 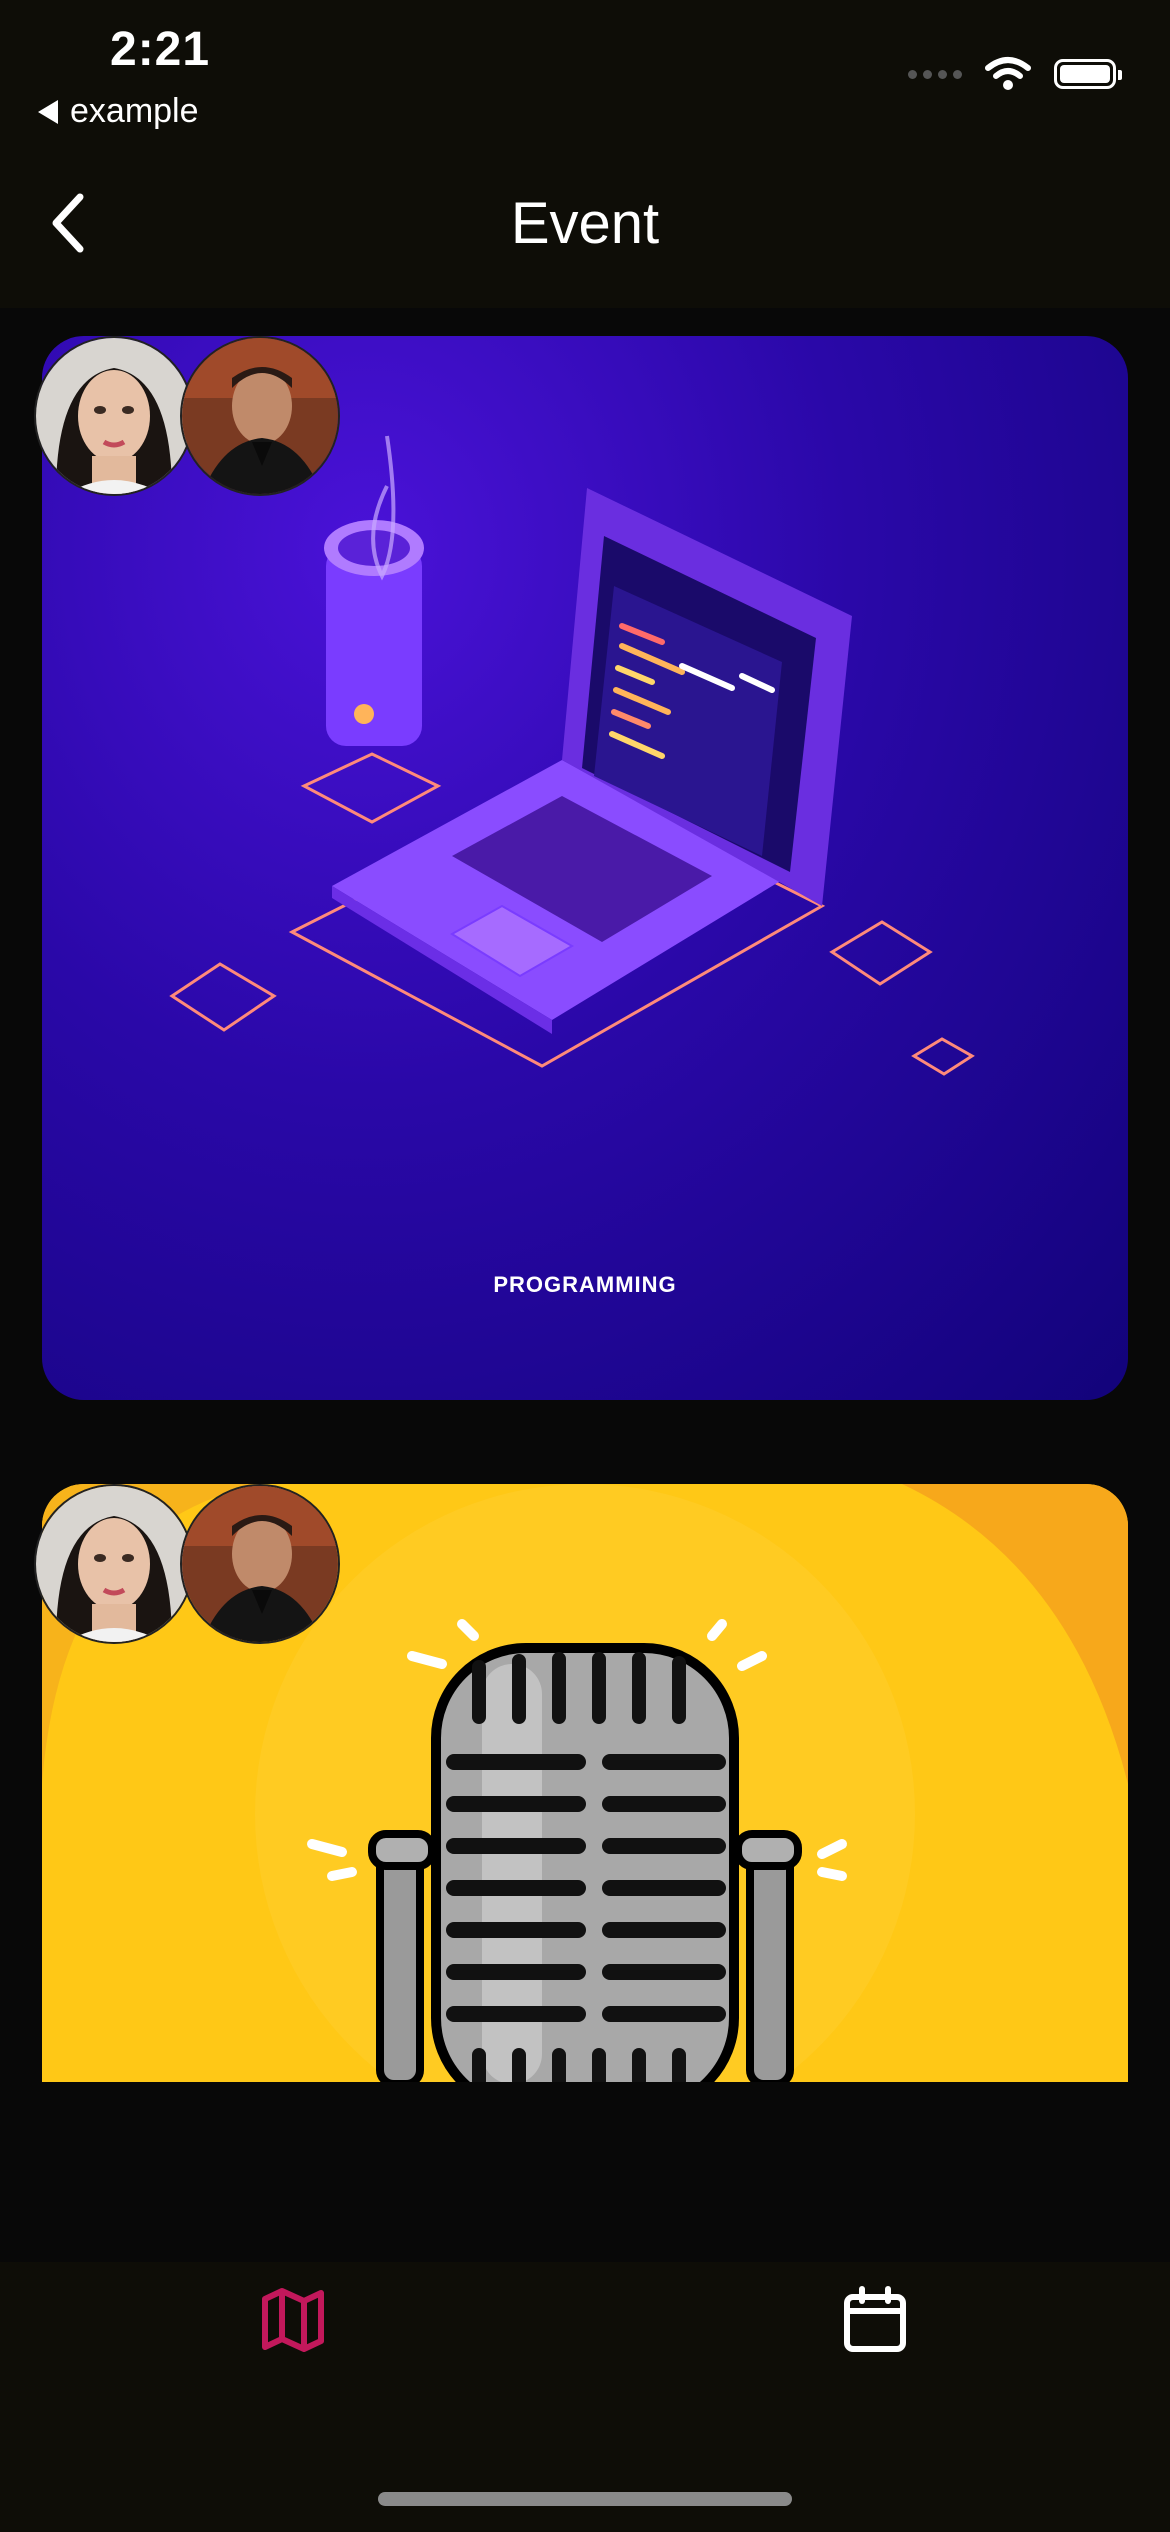 What do you see at coordinates (585, 223) in the screenshot?
I see `page-title: Event` at bounding box center [585, 223].